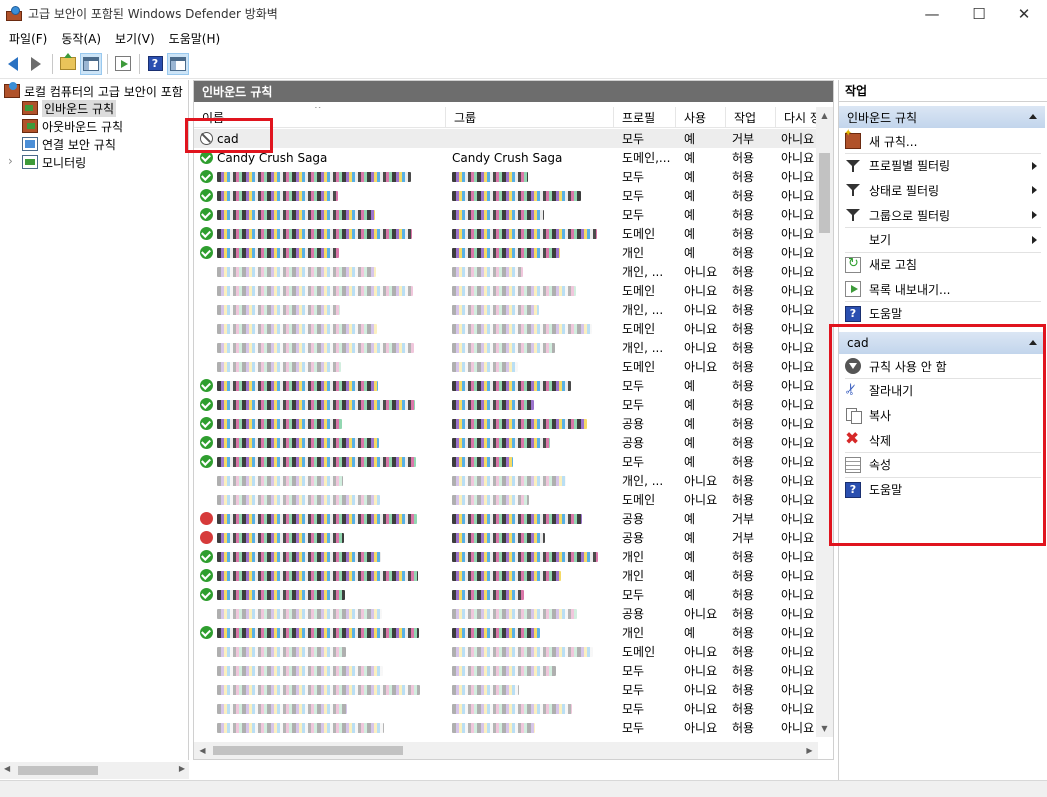  What do you see at coordinates (36, 64) in the screenshot?
I see `forward-button` at bounding box center [36, 64].